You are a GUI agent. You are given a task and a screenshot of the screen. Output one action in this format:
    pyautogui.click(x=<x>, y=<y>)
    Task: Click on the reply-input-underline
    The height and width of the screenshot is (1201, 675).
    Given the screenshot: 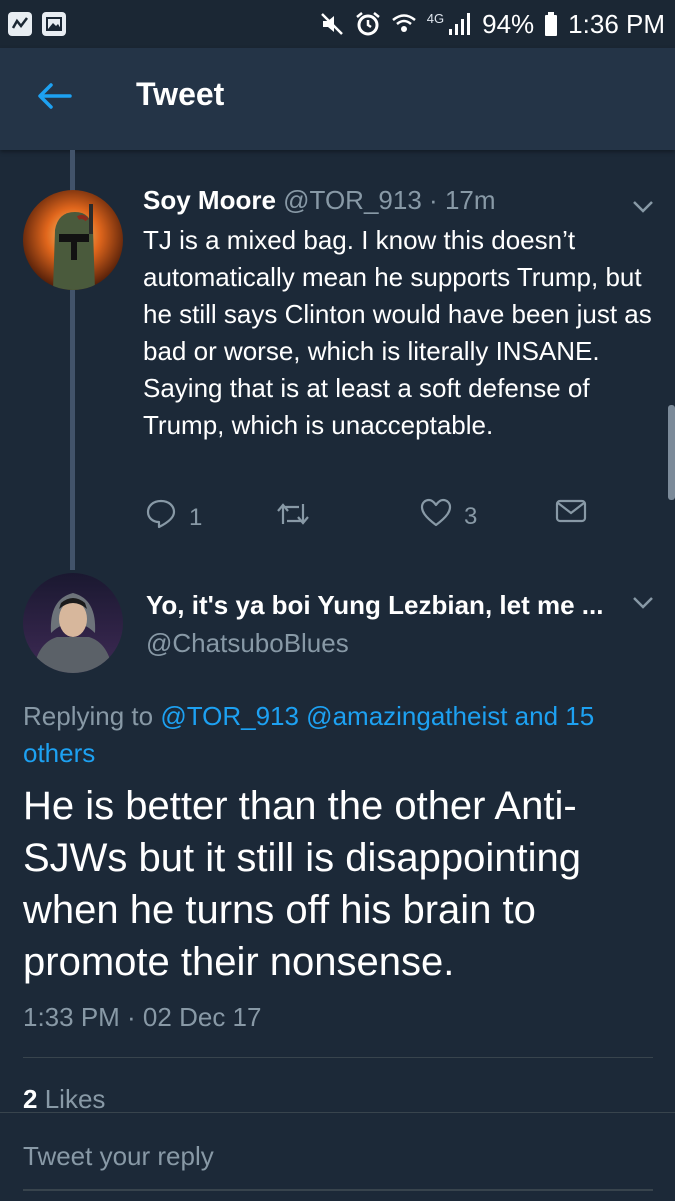 What is the action you would take?
    pyautogui.click(x=338, y=1190)
    